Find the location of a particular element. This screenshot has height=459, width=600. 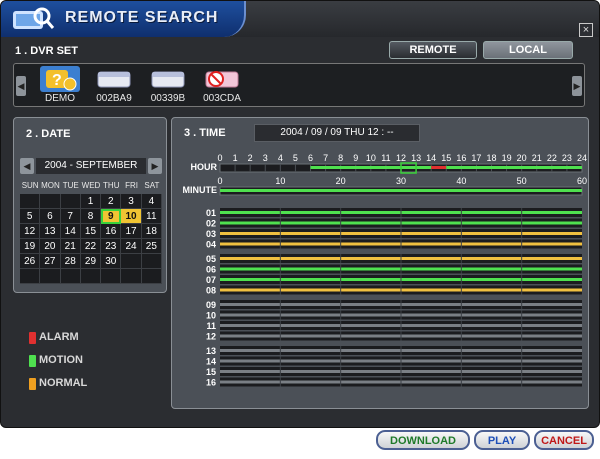

calendar-day: 21 is located at coordinates (70, 246).